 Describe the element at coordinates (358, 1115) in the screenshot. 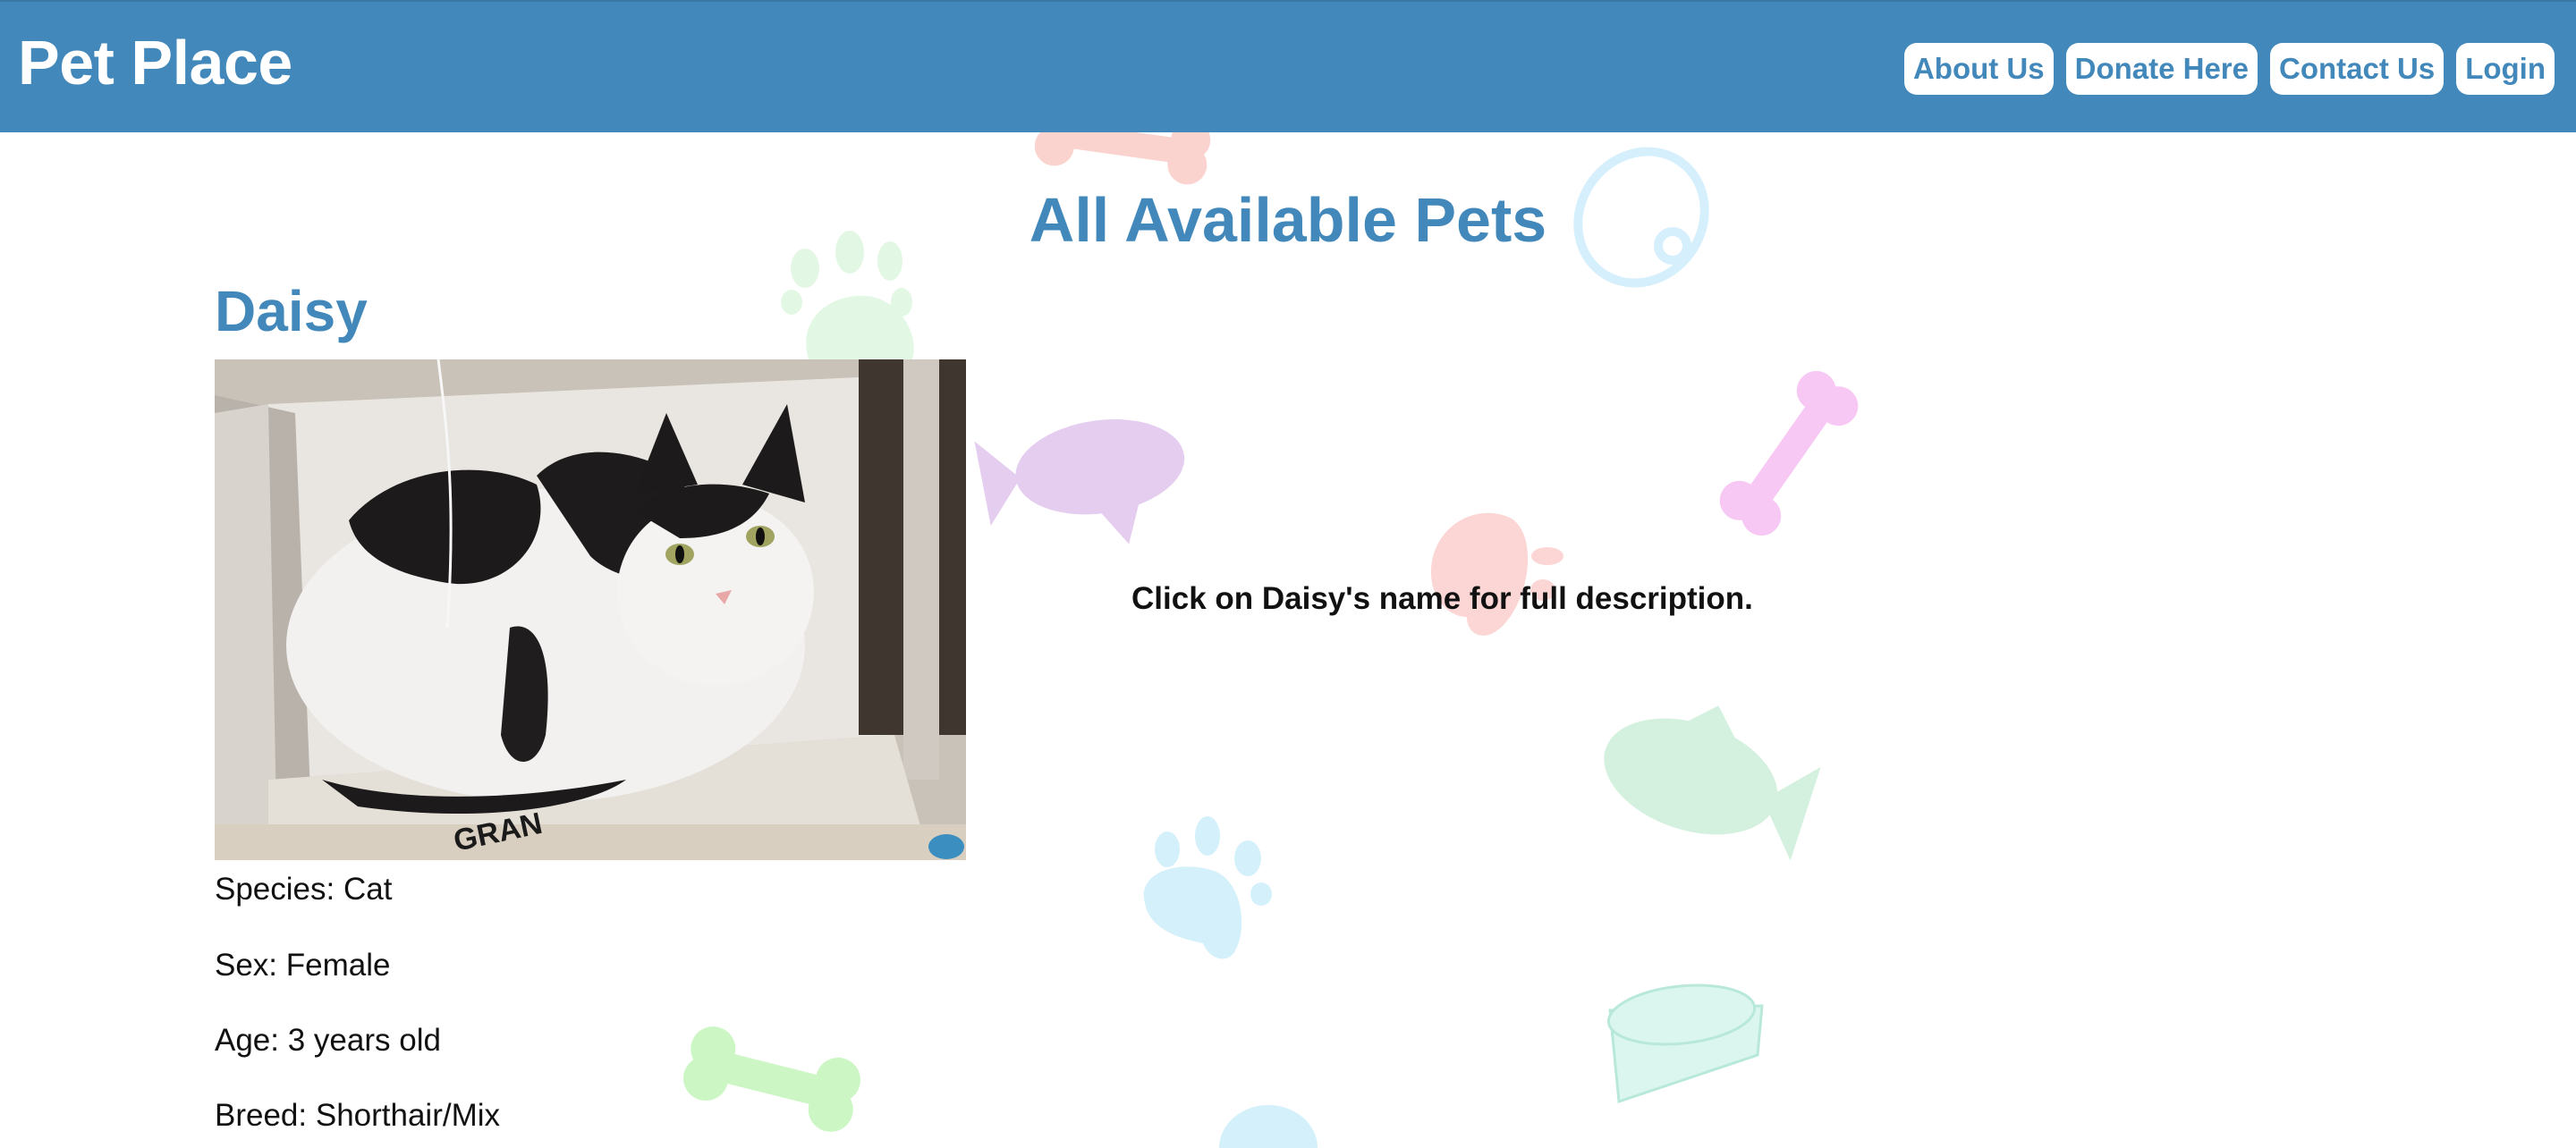

I see `pet-breed: Breed: Shorthair/Mix` at that location.